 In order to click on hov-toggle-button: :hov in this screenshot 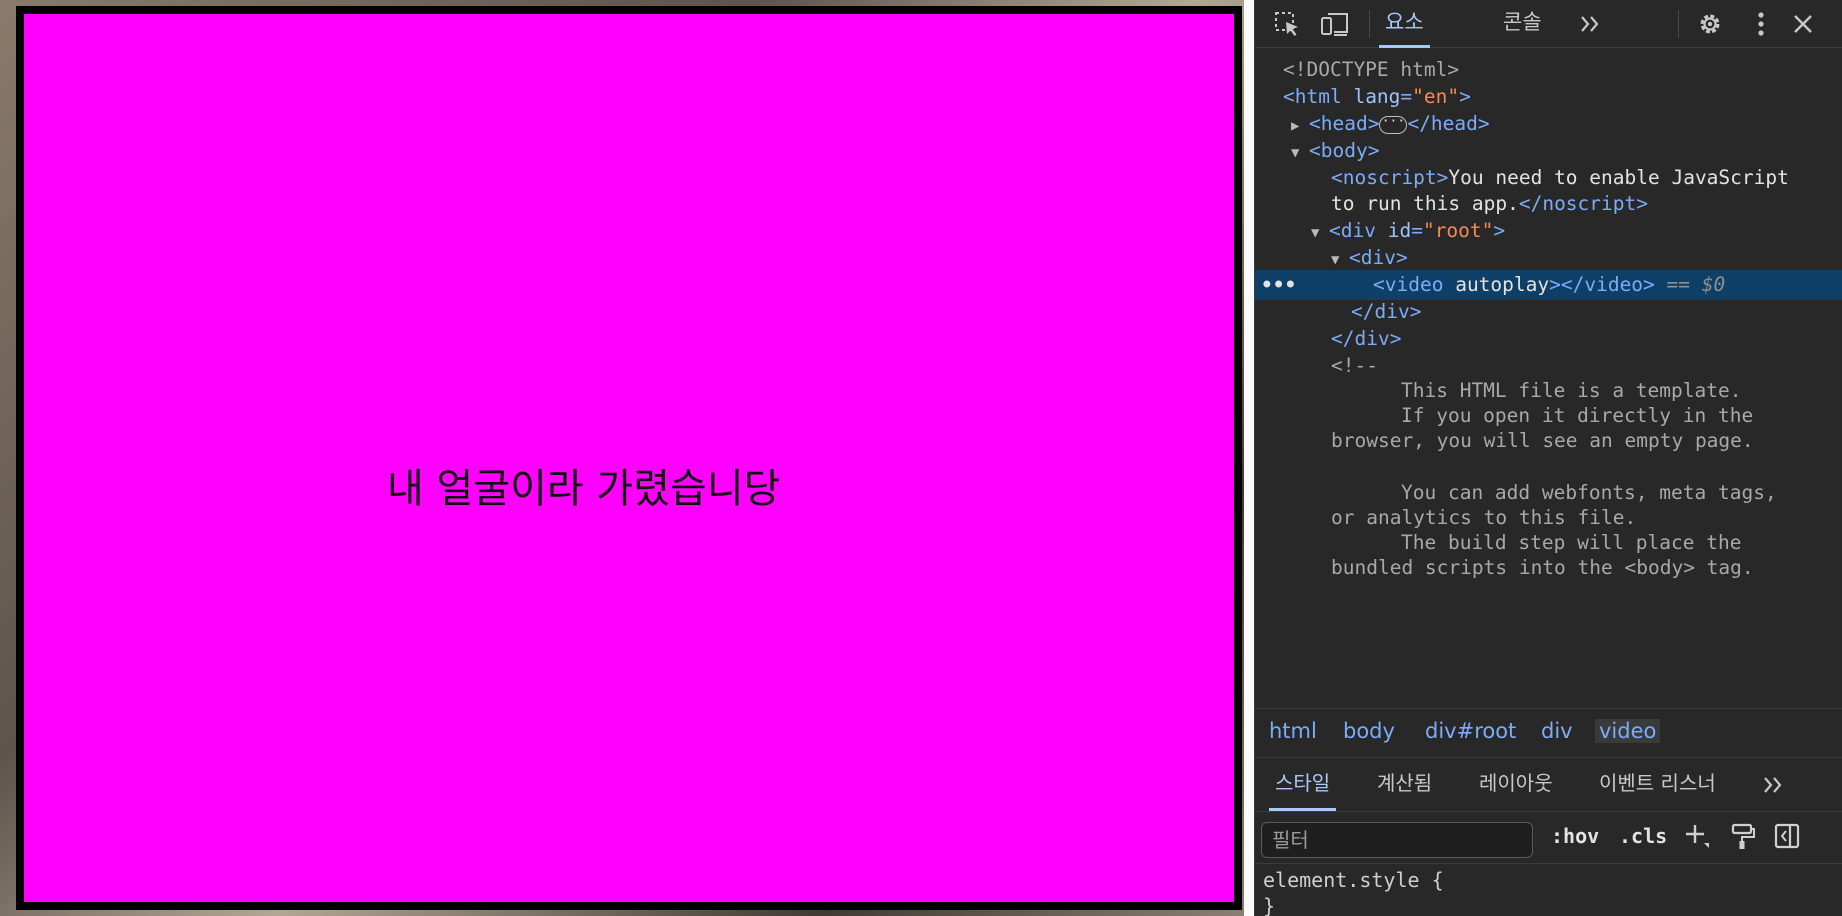, I will do `click(1575, 836)`.